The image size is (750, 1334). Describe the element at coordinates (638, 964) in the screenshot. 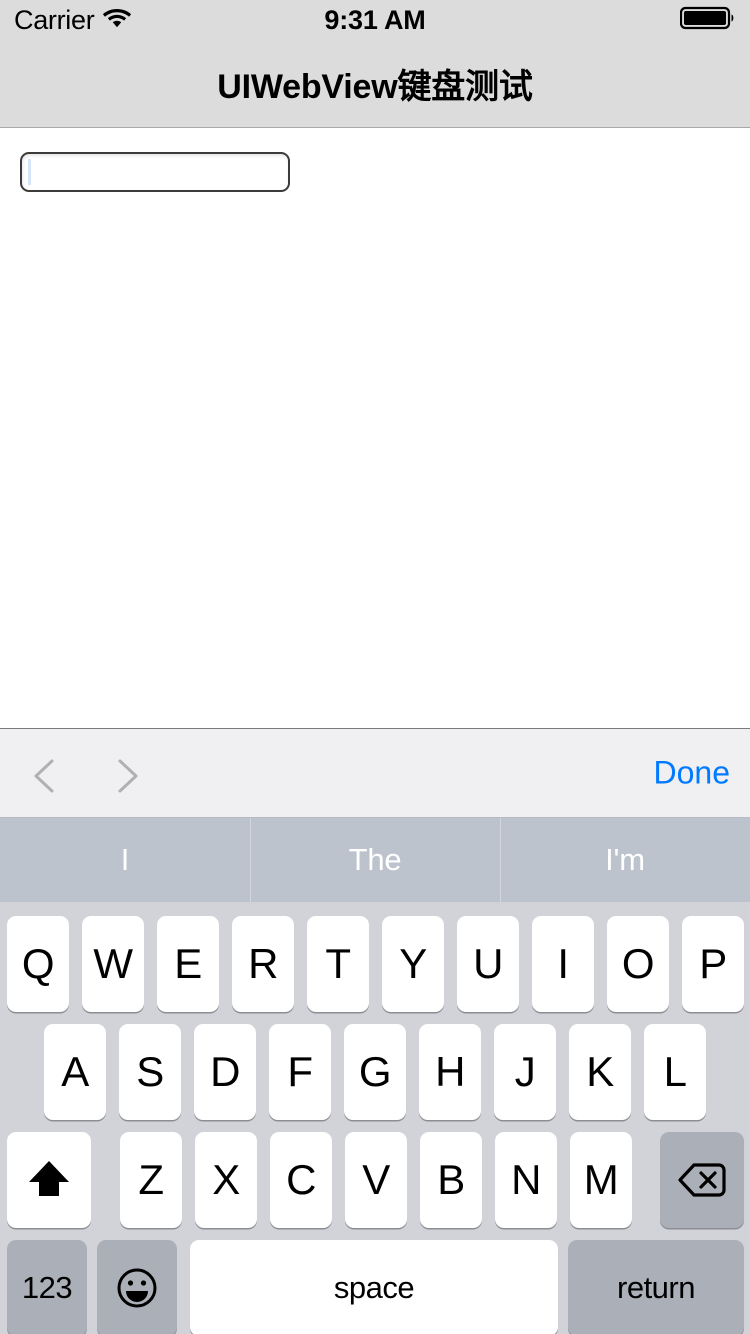

I see `key-o: O` at that location.